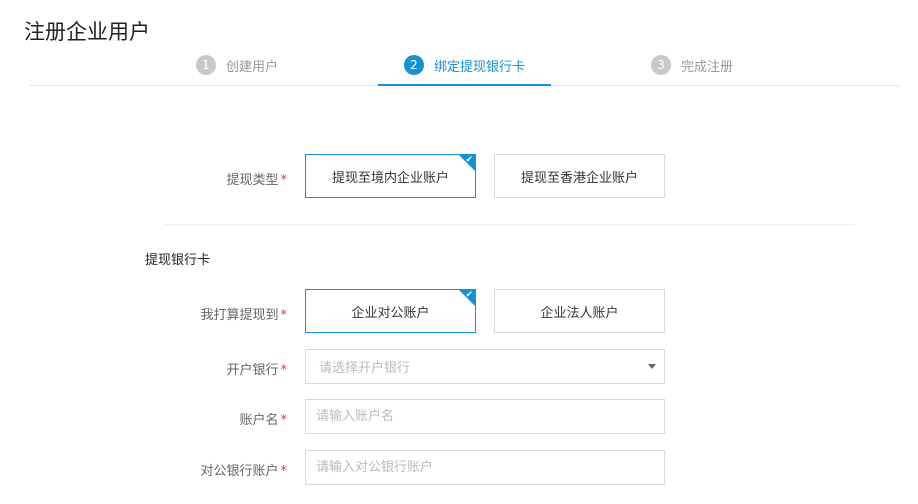  What do you see at coordinates (252, 67) in the screenshot?
I see `step-label: 创建用户` at bounding box center [252, 67].